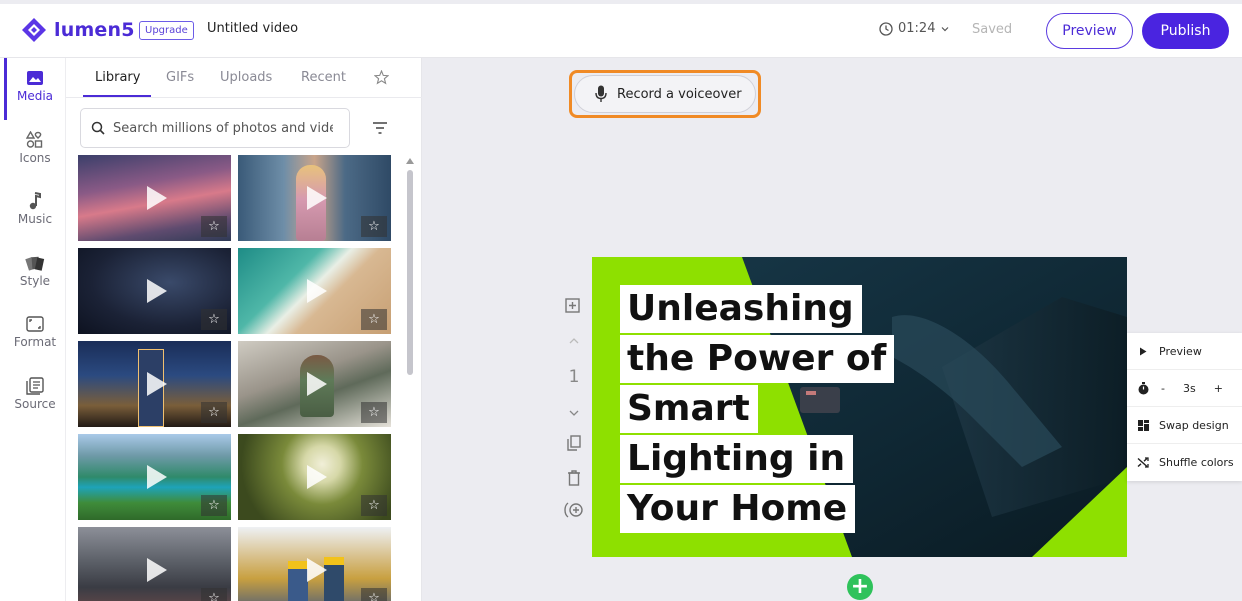 This screenshot has width=1242, height=601. What do you see at coordinates (35, 263) in the screenshot?
I see `palette-icon` at bounding box center [35, 263].